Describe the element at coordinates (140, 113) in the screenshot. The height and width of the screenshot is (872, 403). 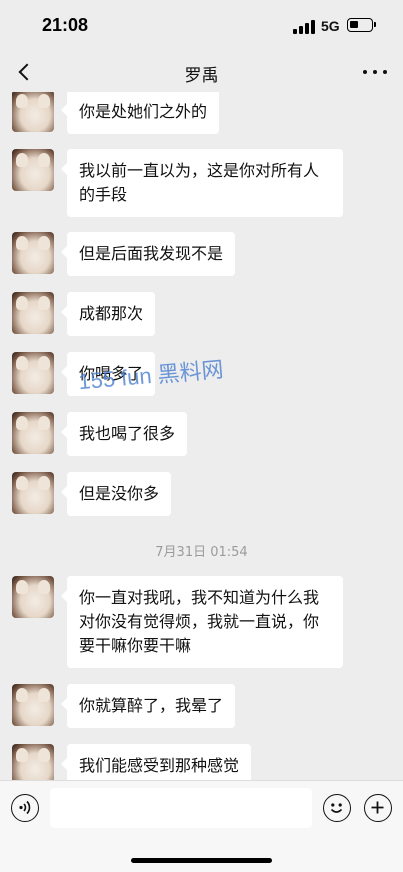
I see `message-bubble: 你是处她们之外的` at that location.